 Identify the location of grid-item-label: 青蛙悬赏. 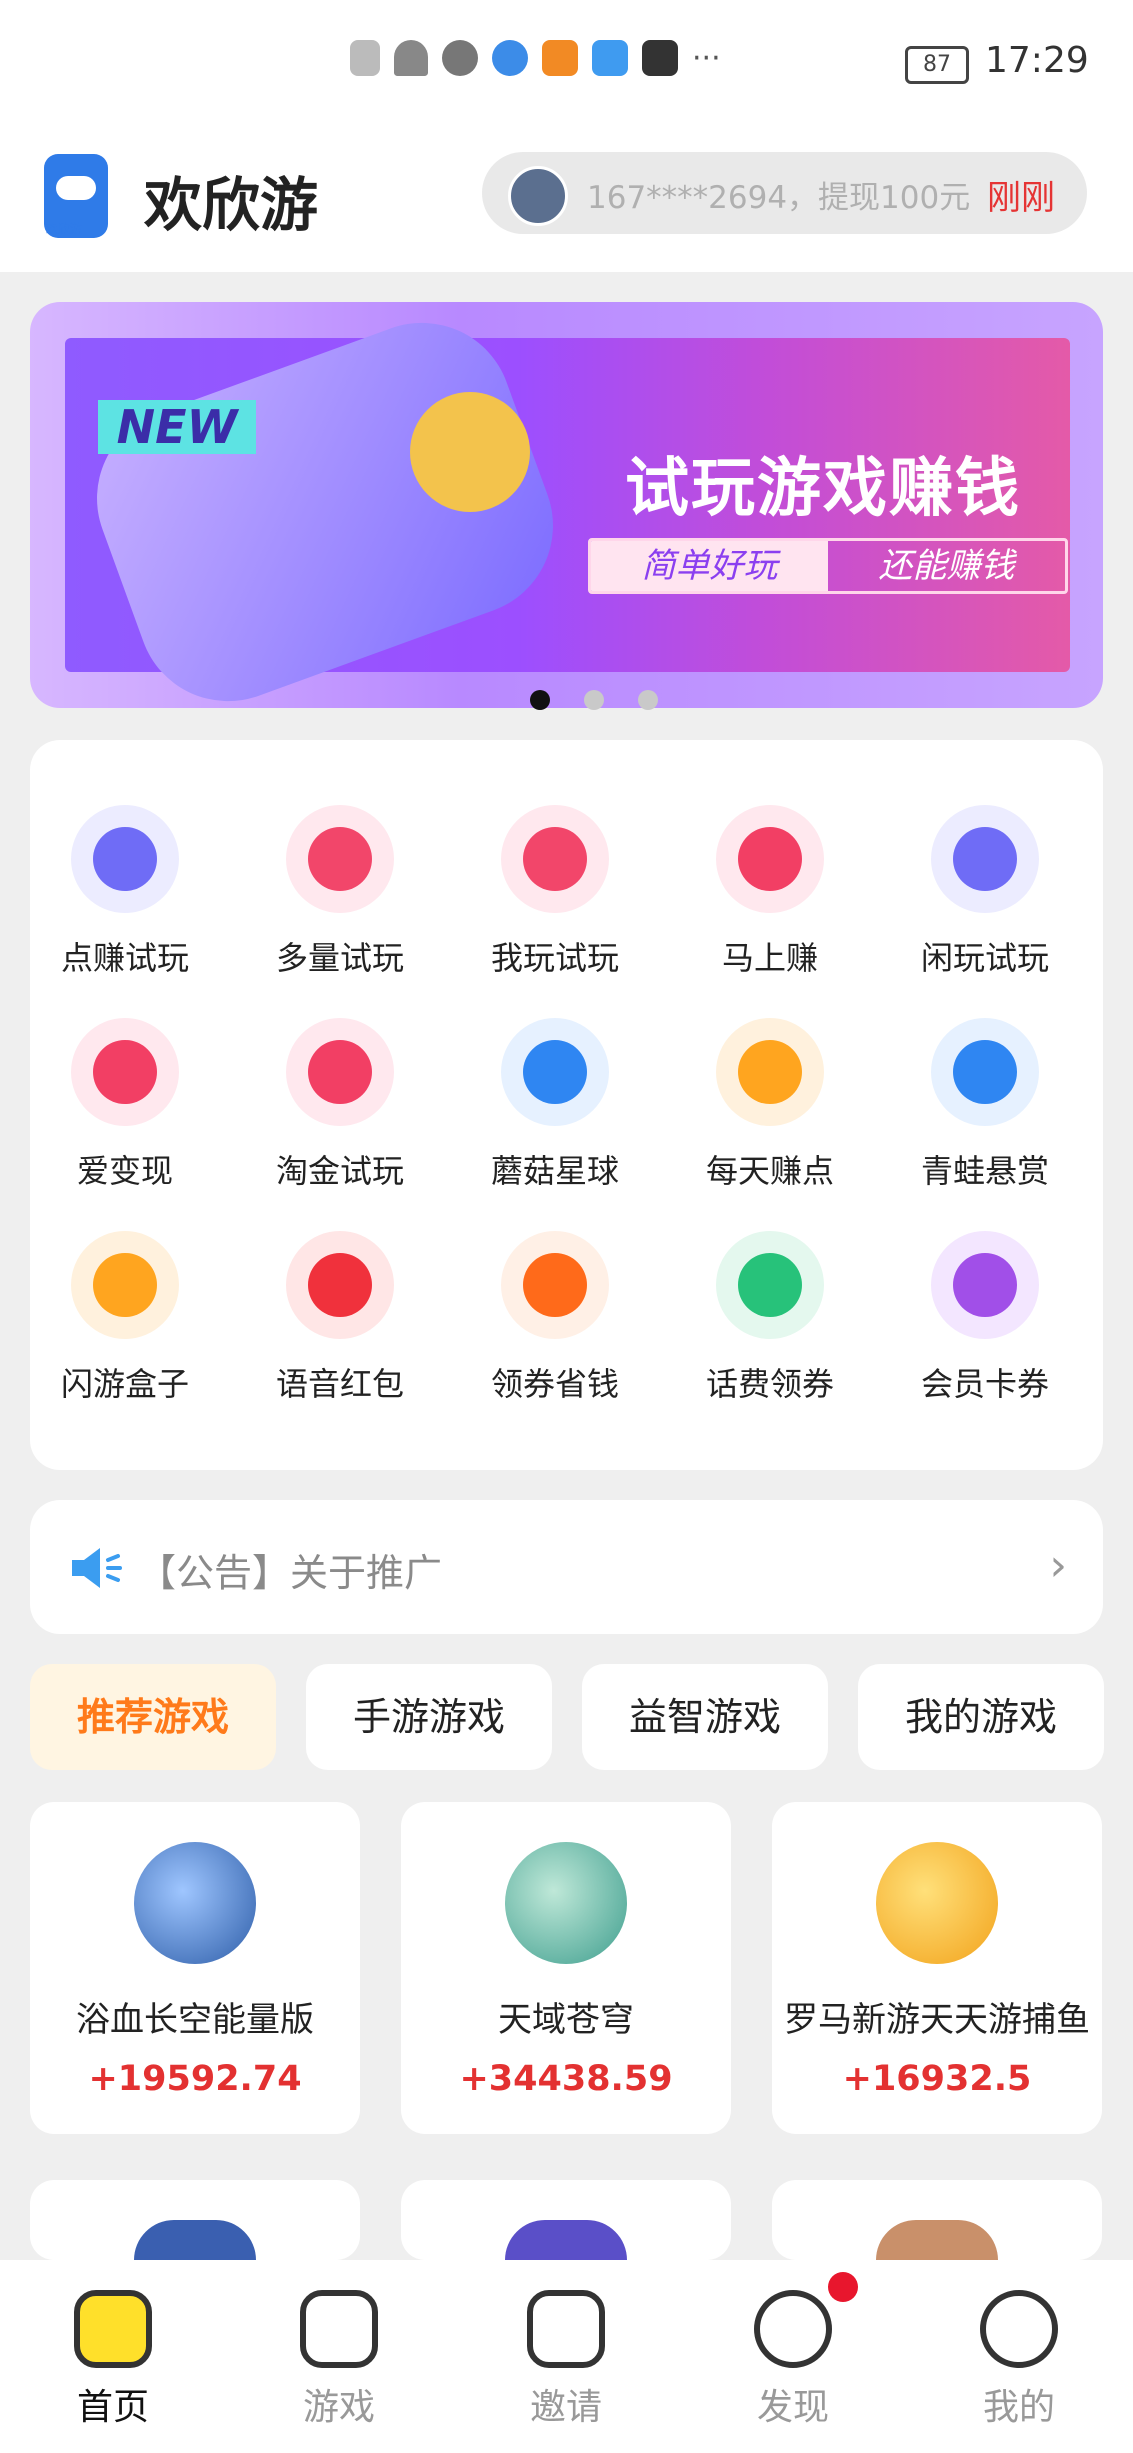
(984, 1171).